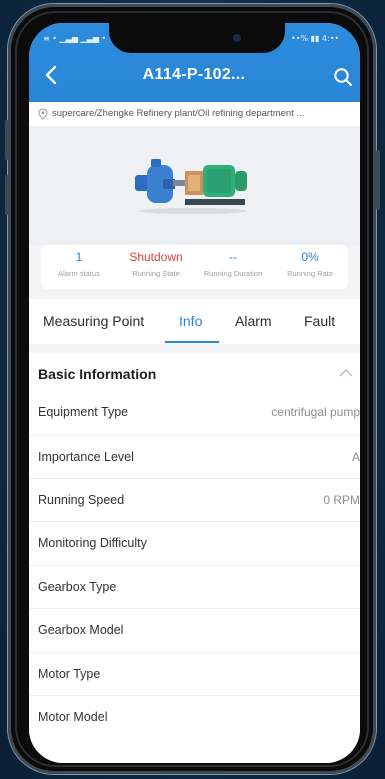  I want to click on running-duration-stat: -- Running Duration, so click(233, 264).